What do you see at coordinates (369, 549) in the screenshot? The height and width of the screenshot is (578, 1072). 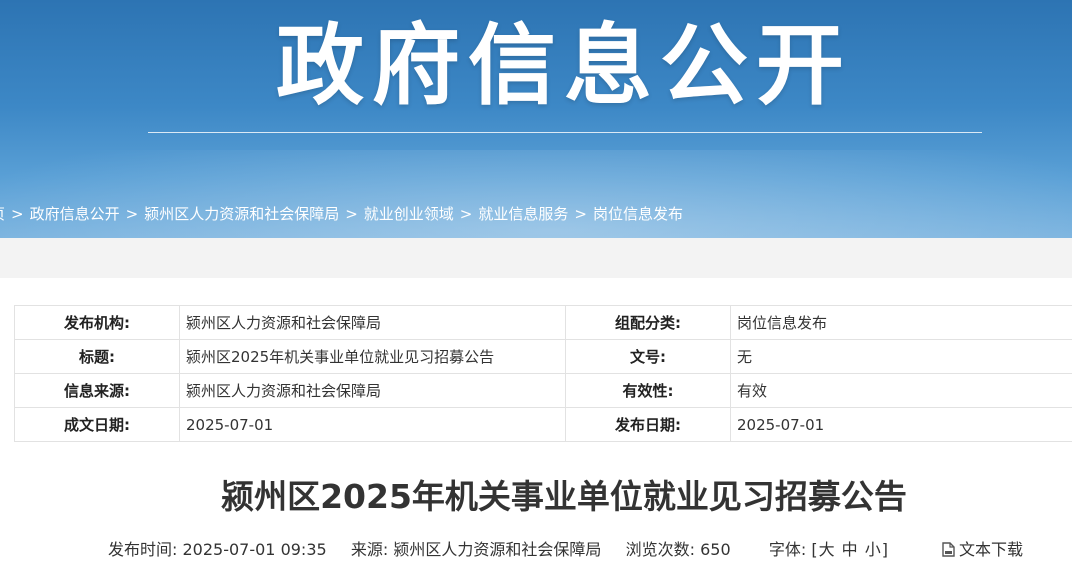 I see `source-label: 来源:` at bounding box center [369, 549].